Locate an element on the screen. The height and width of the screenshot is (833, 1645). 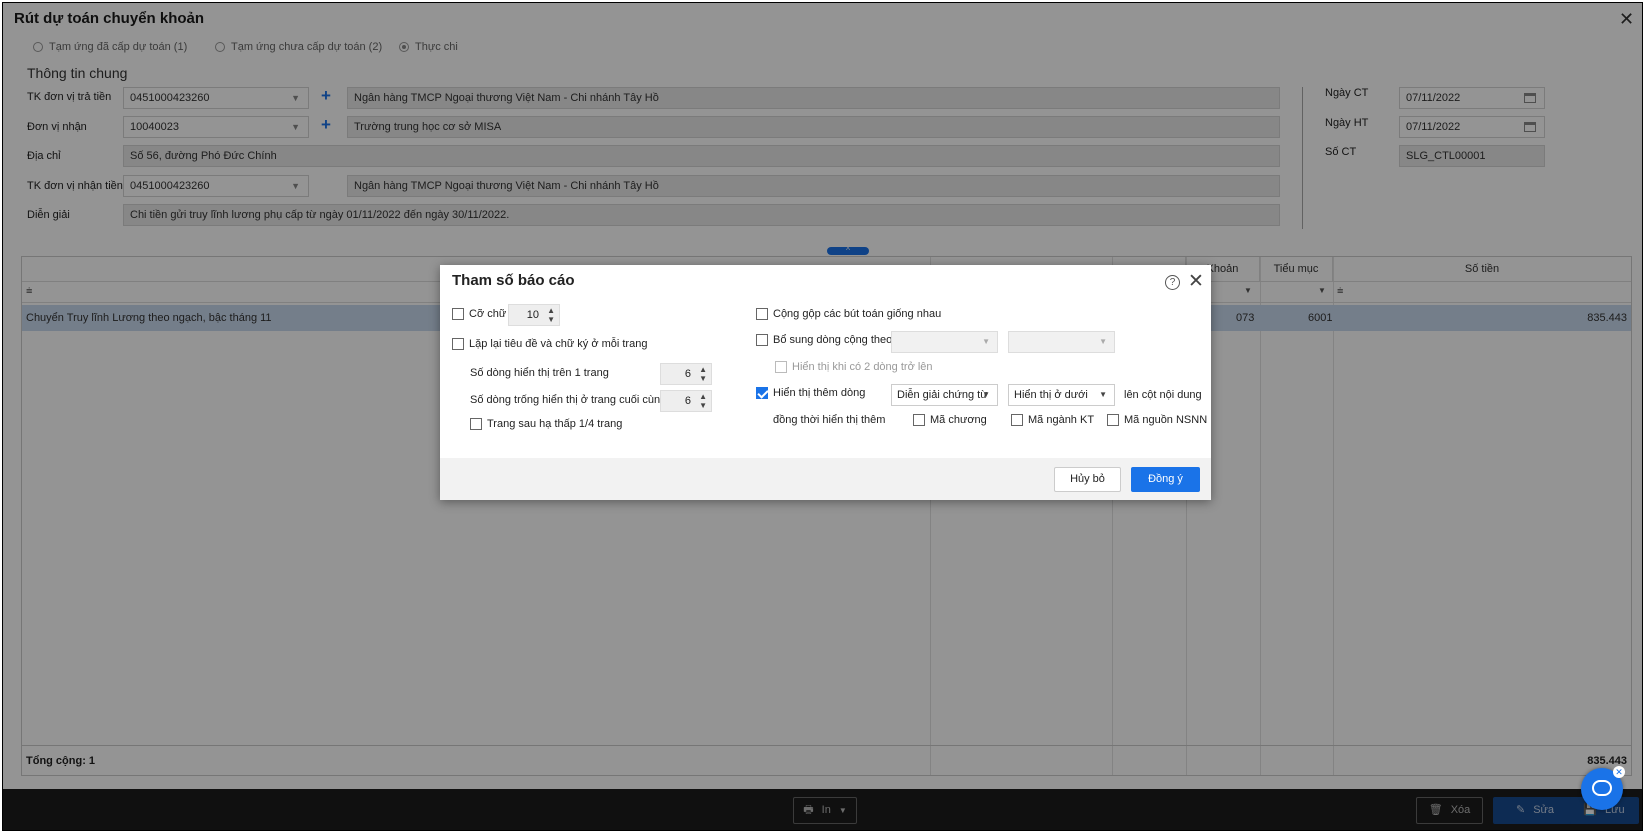
show-chapter-checkbox: Mã chương is located at coordinates (950, 420).